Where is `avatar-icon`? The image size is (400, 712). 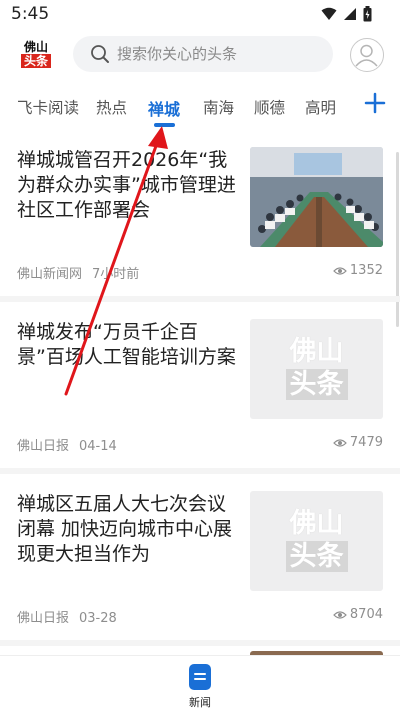 avatar-icon is located at coordinates (366, 55).